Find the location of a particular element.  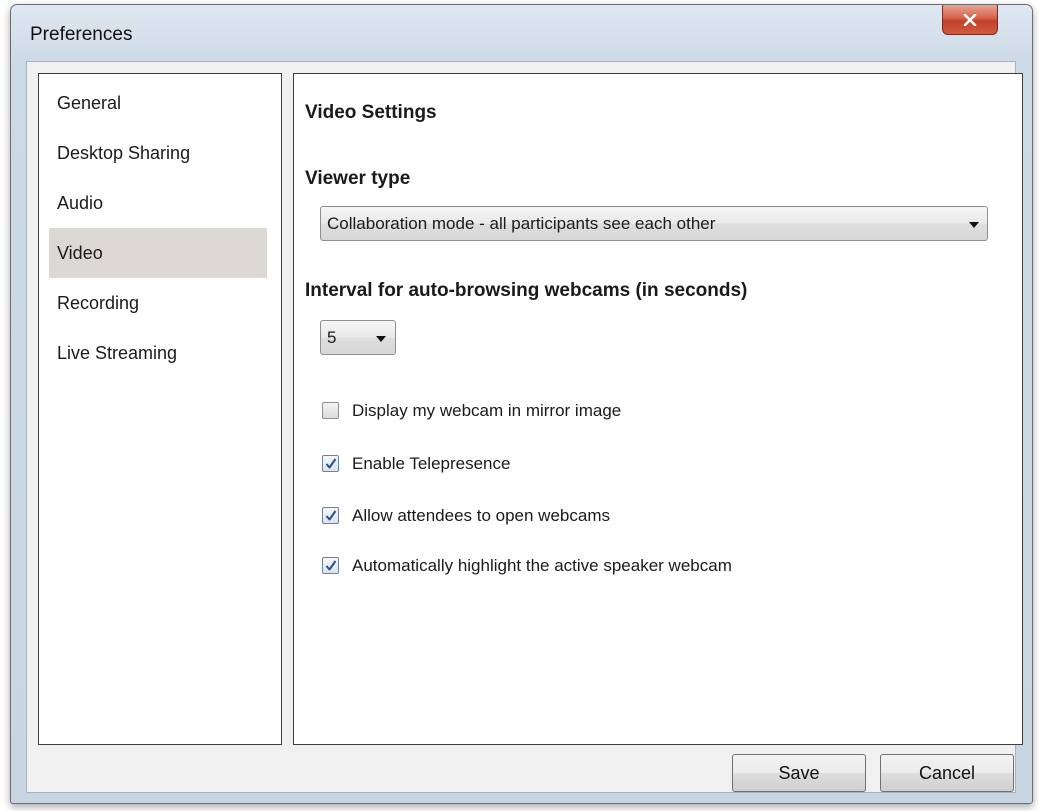

sidebar-item-desktop-sharing: Desktop Sharing is located at coordinates (158, 153).